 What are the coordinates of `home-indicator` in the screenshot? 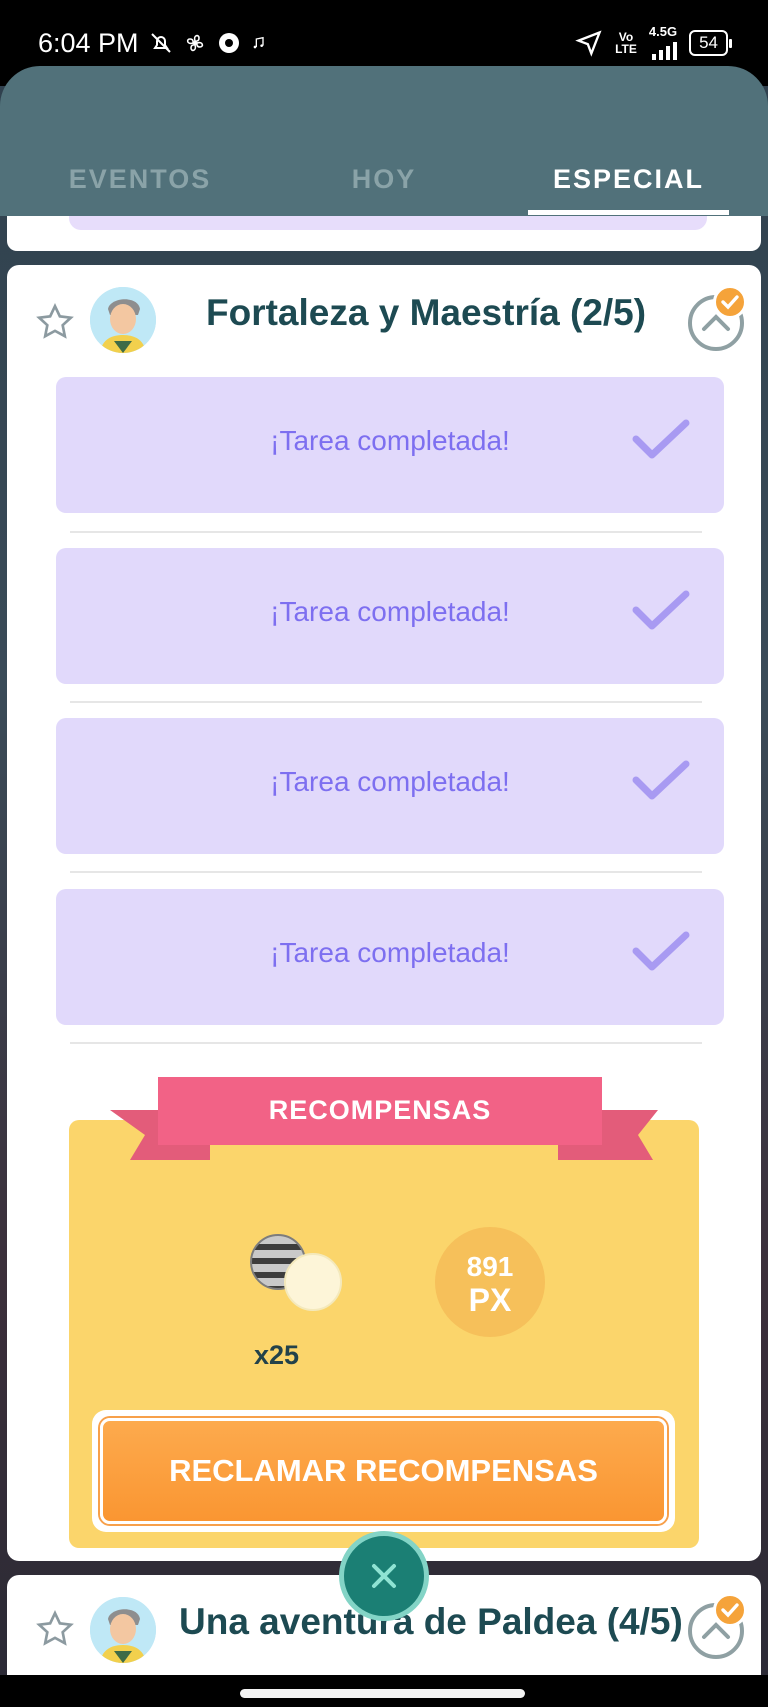 It's located at (382, 1693).